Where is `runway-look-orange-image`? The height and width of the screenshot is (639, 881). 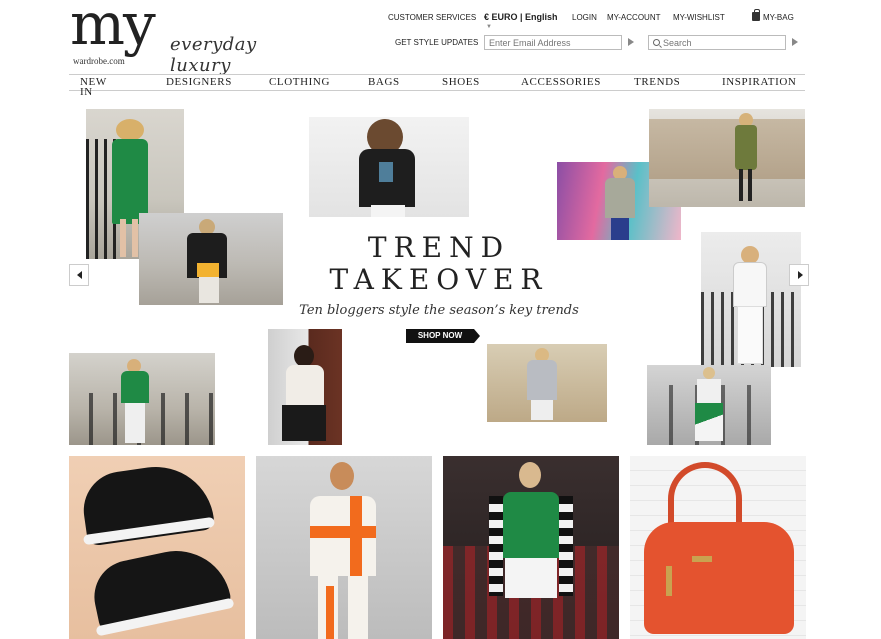 runway-look-orange-image is located at coordinates (344, 547).